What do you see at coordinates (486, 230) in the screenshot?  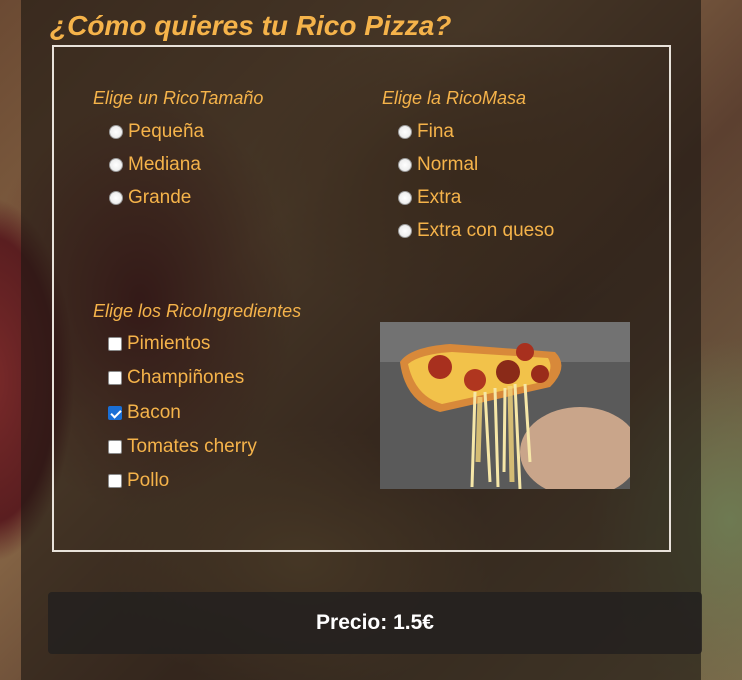 I see `dough-option-label: Extra con queso` at bounding box center [486, 230].